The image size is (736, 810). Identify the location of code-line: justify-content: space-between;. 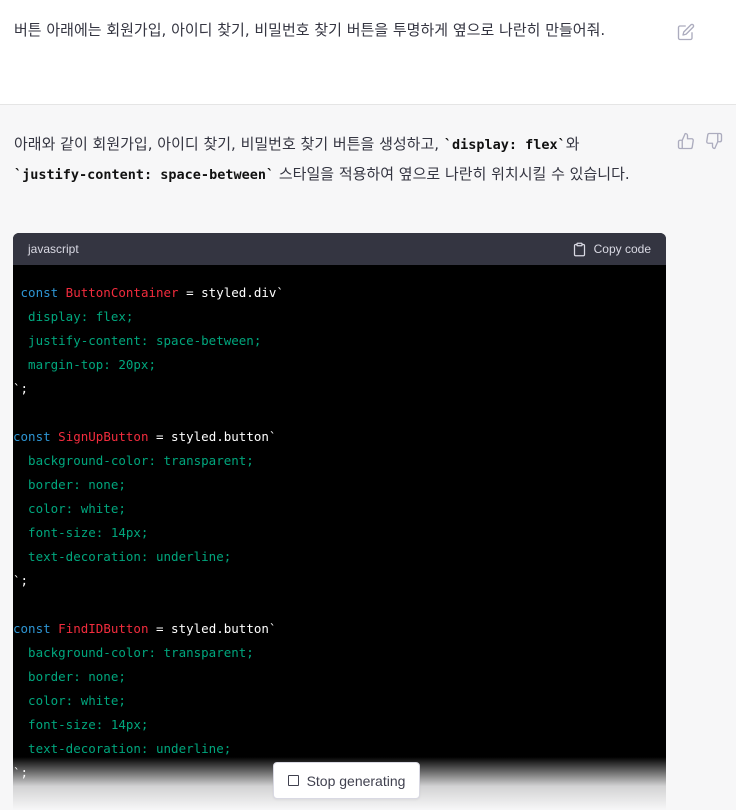
(339, 341).